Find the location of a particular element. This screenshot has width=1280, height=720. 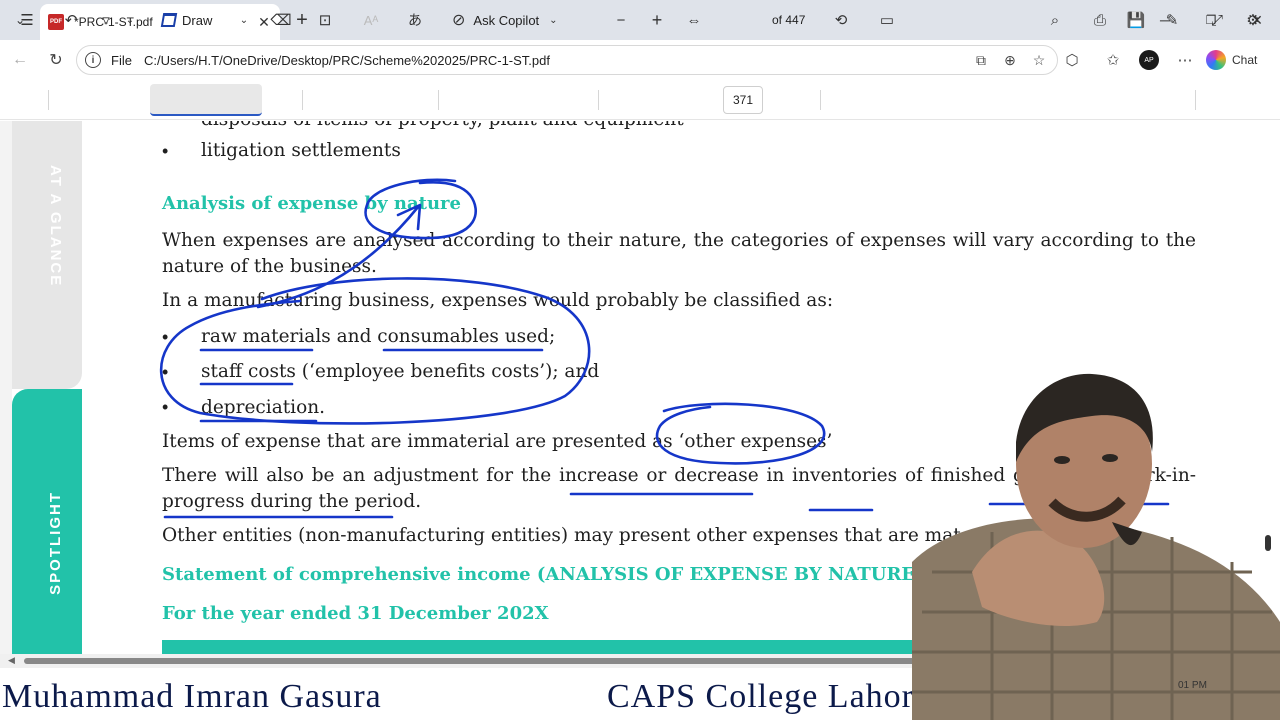

page-view-icon: ▭ is located at coordinates (887, 20).